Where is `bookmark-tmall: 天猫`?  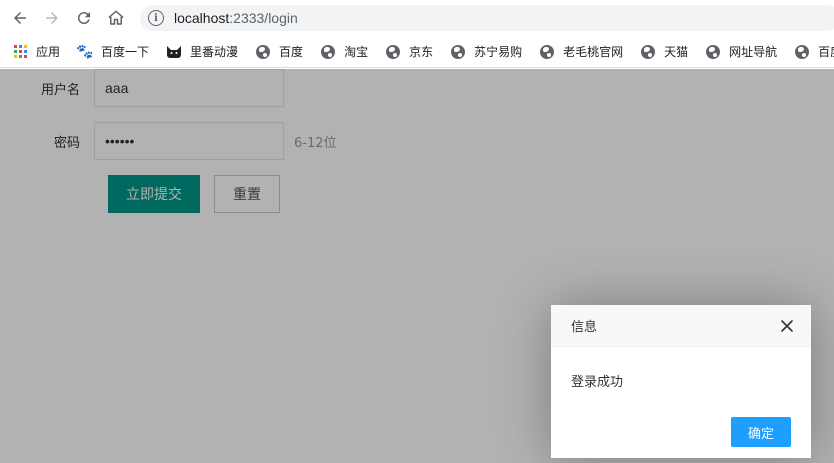
bookmark-tmall: 天猫 is located at coordinates (664, 51).